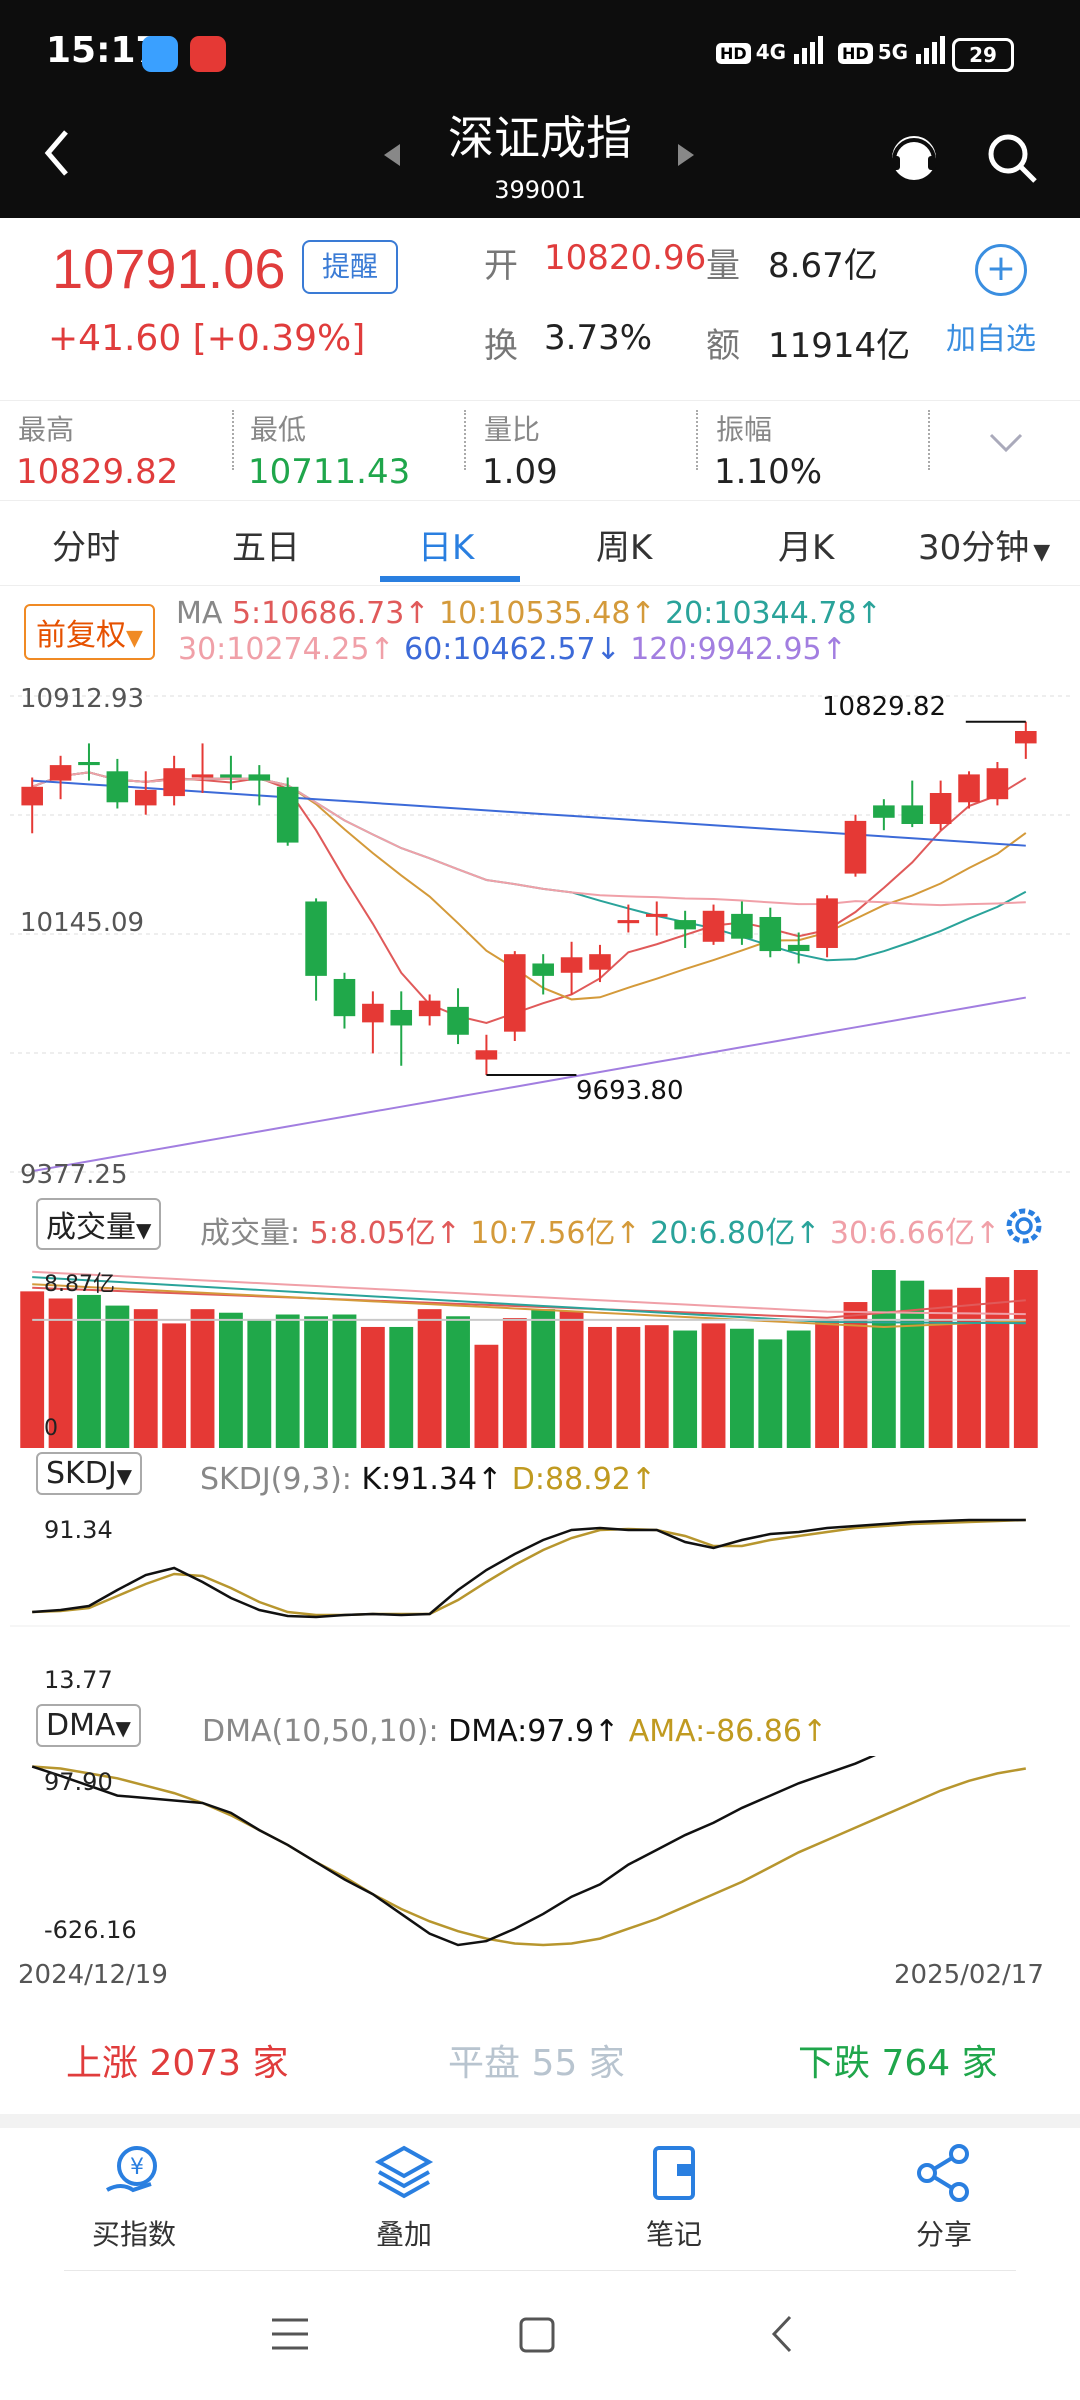  I want to click on tab-monthly-k: 月K, so click(806, 544).